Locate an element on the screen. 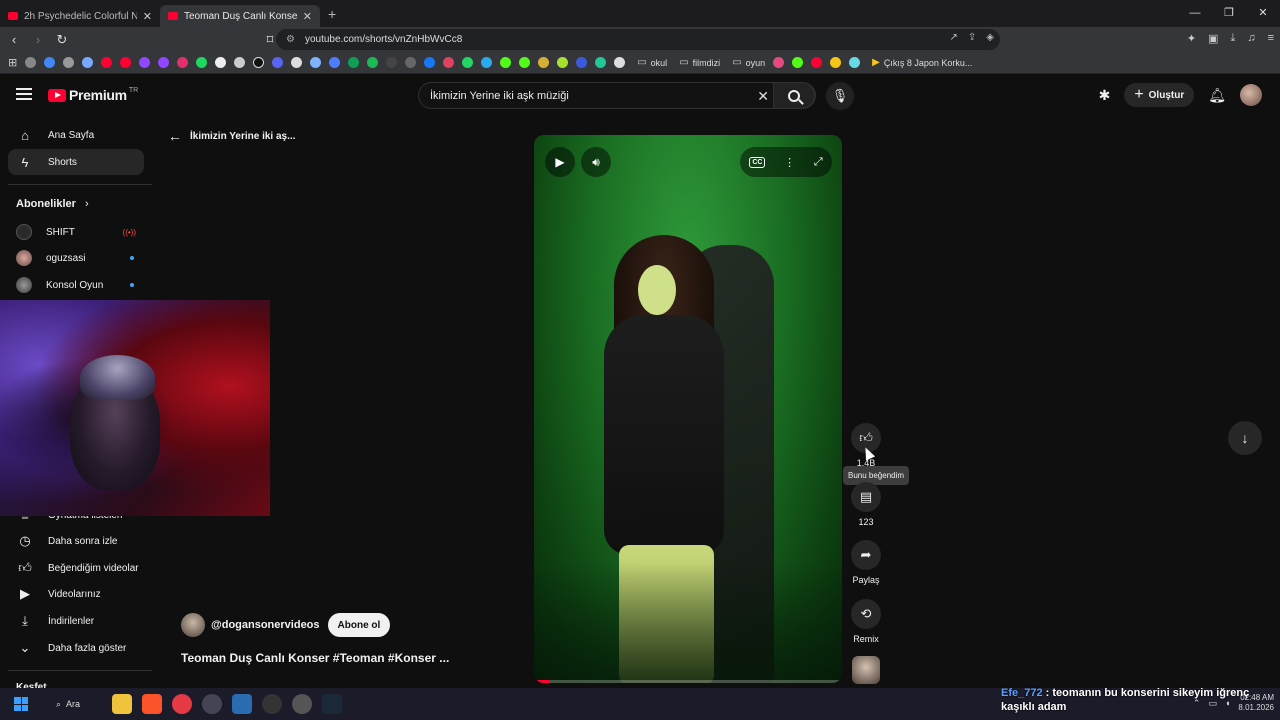  sidebar-item-downloads: ⤓ İndirilenler is located at coordinates (76, 621).